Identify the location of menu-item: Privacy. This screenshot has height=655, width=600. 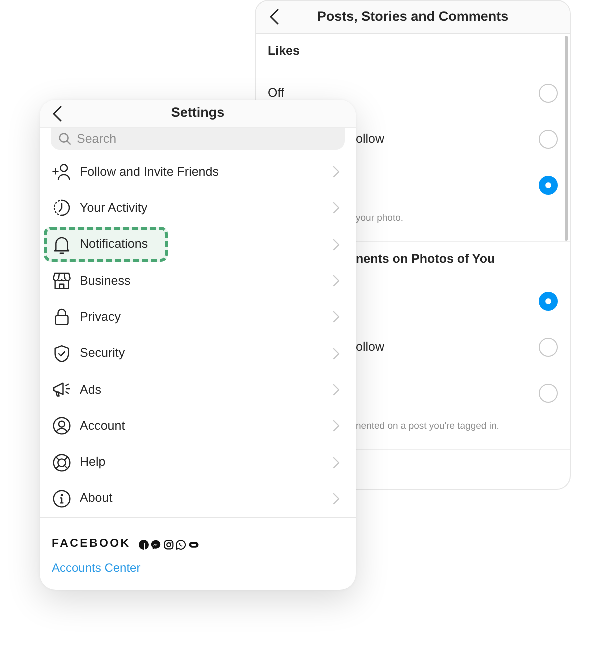
(198, 317).